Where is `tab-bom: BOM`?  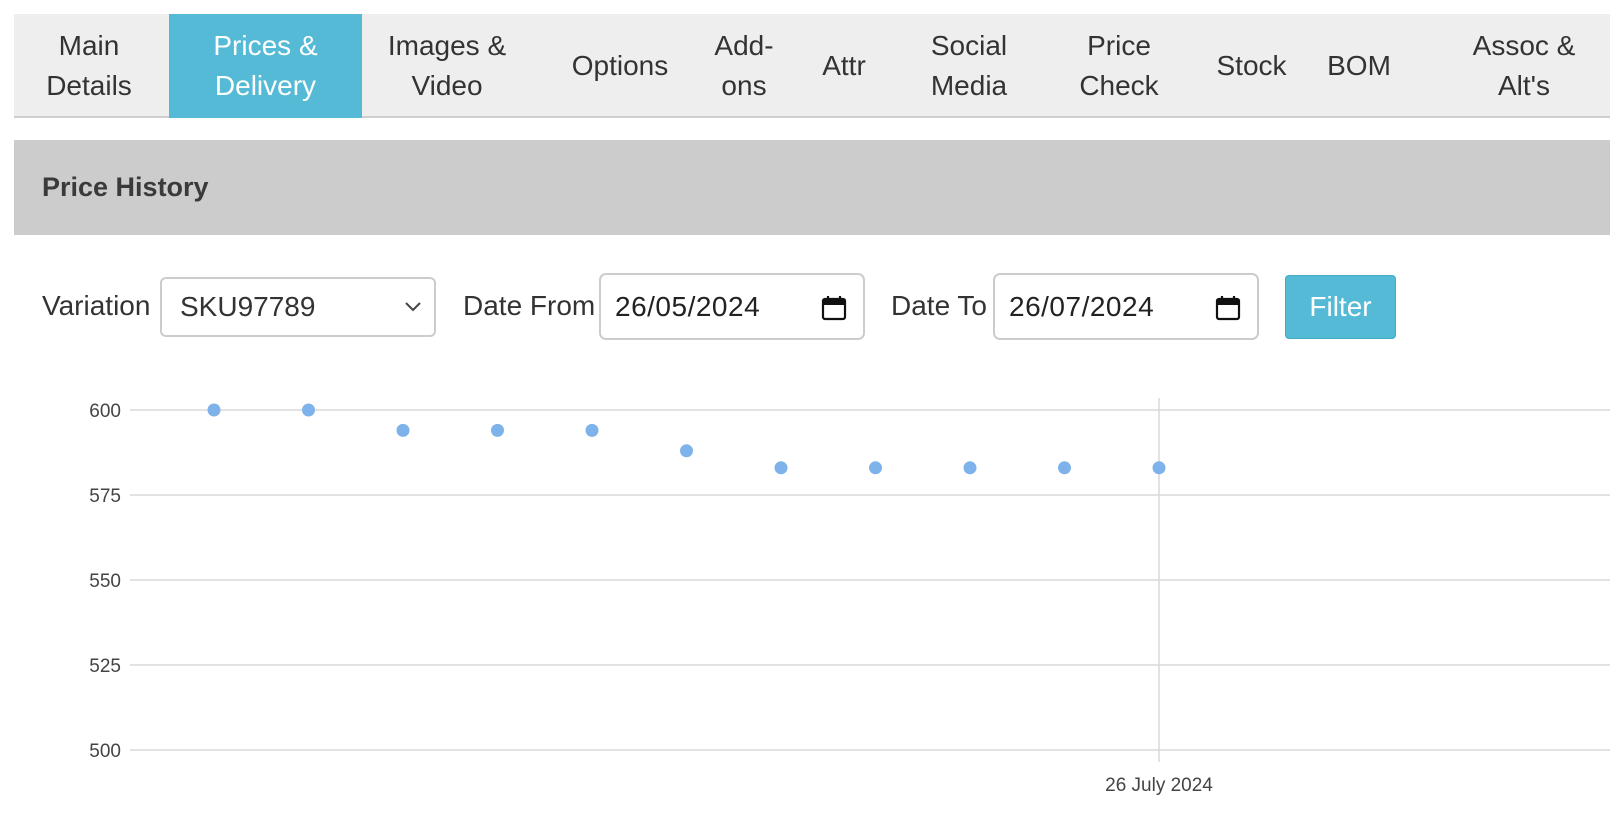 tab-bom: BOM is located at coordinates (1359, 66).